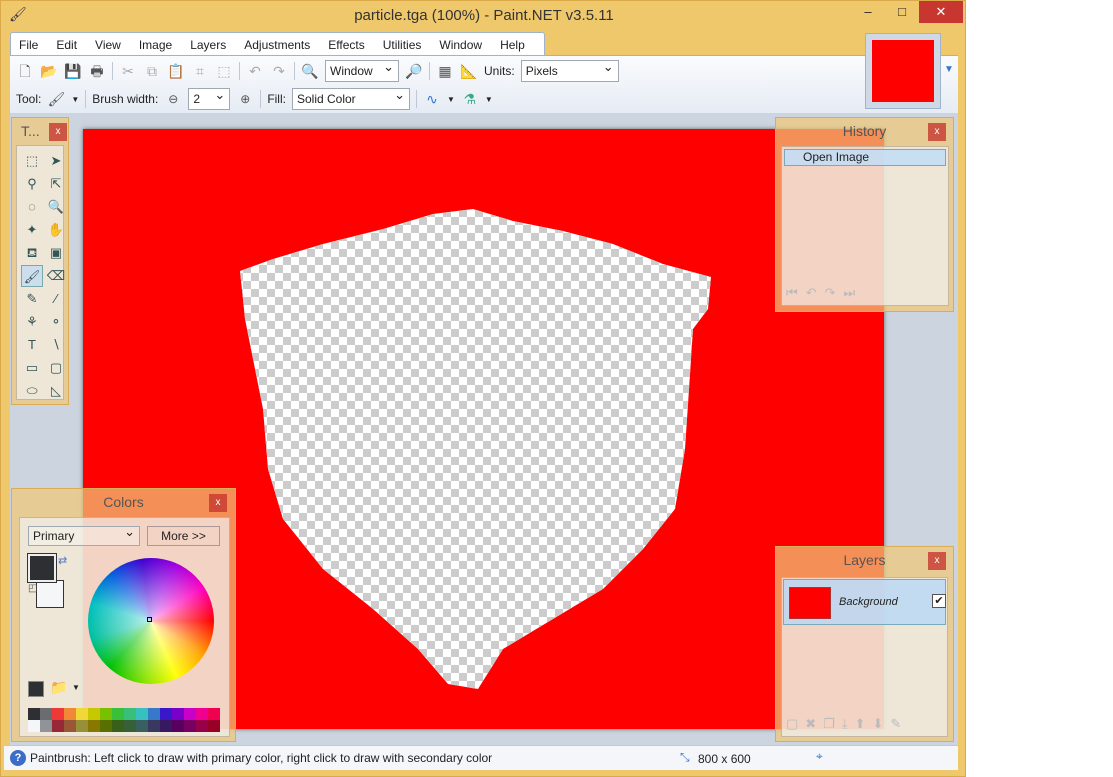  What do you see at coordinates (56, 230) in the screenshot?
I see `pan-icon: ✋` at bounding box center [56, 230].